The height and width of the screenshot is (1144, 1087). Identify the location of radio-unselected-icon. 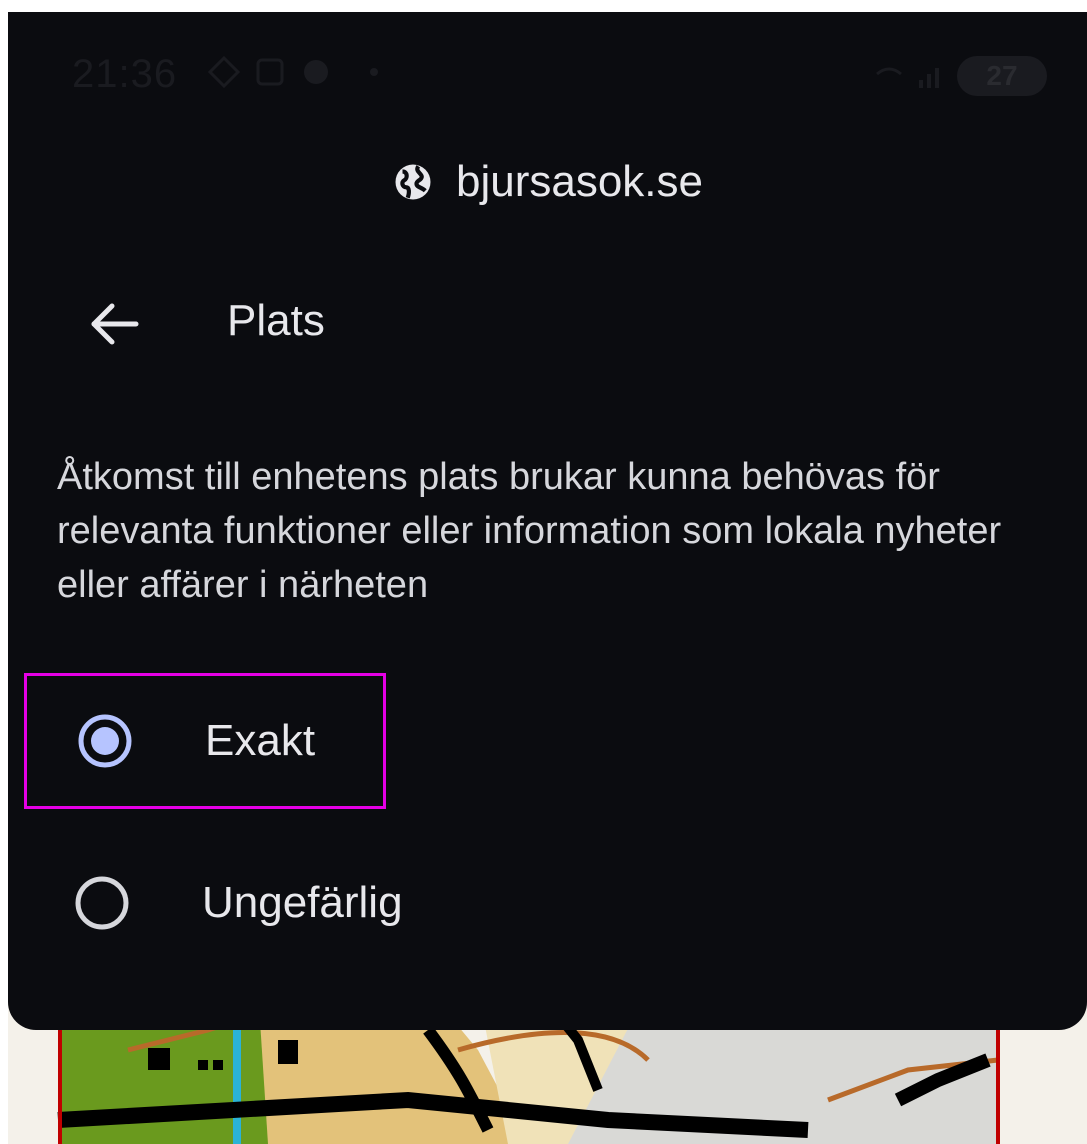
(102, 903).